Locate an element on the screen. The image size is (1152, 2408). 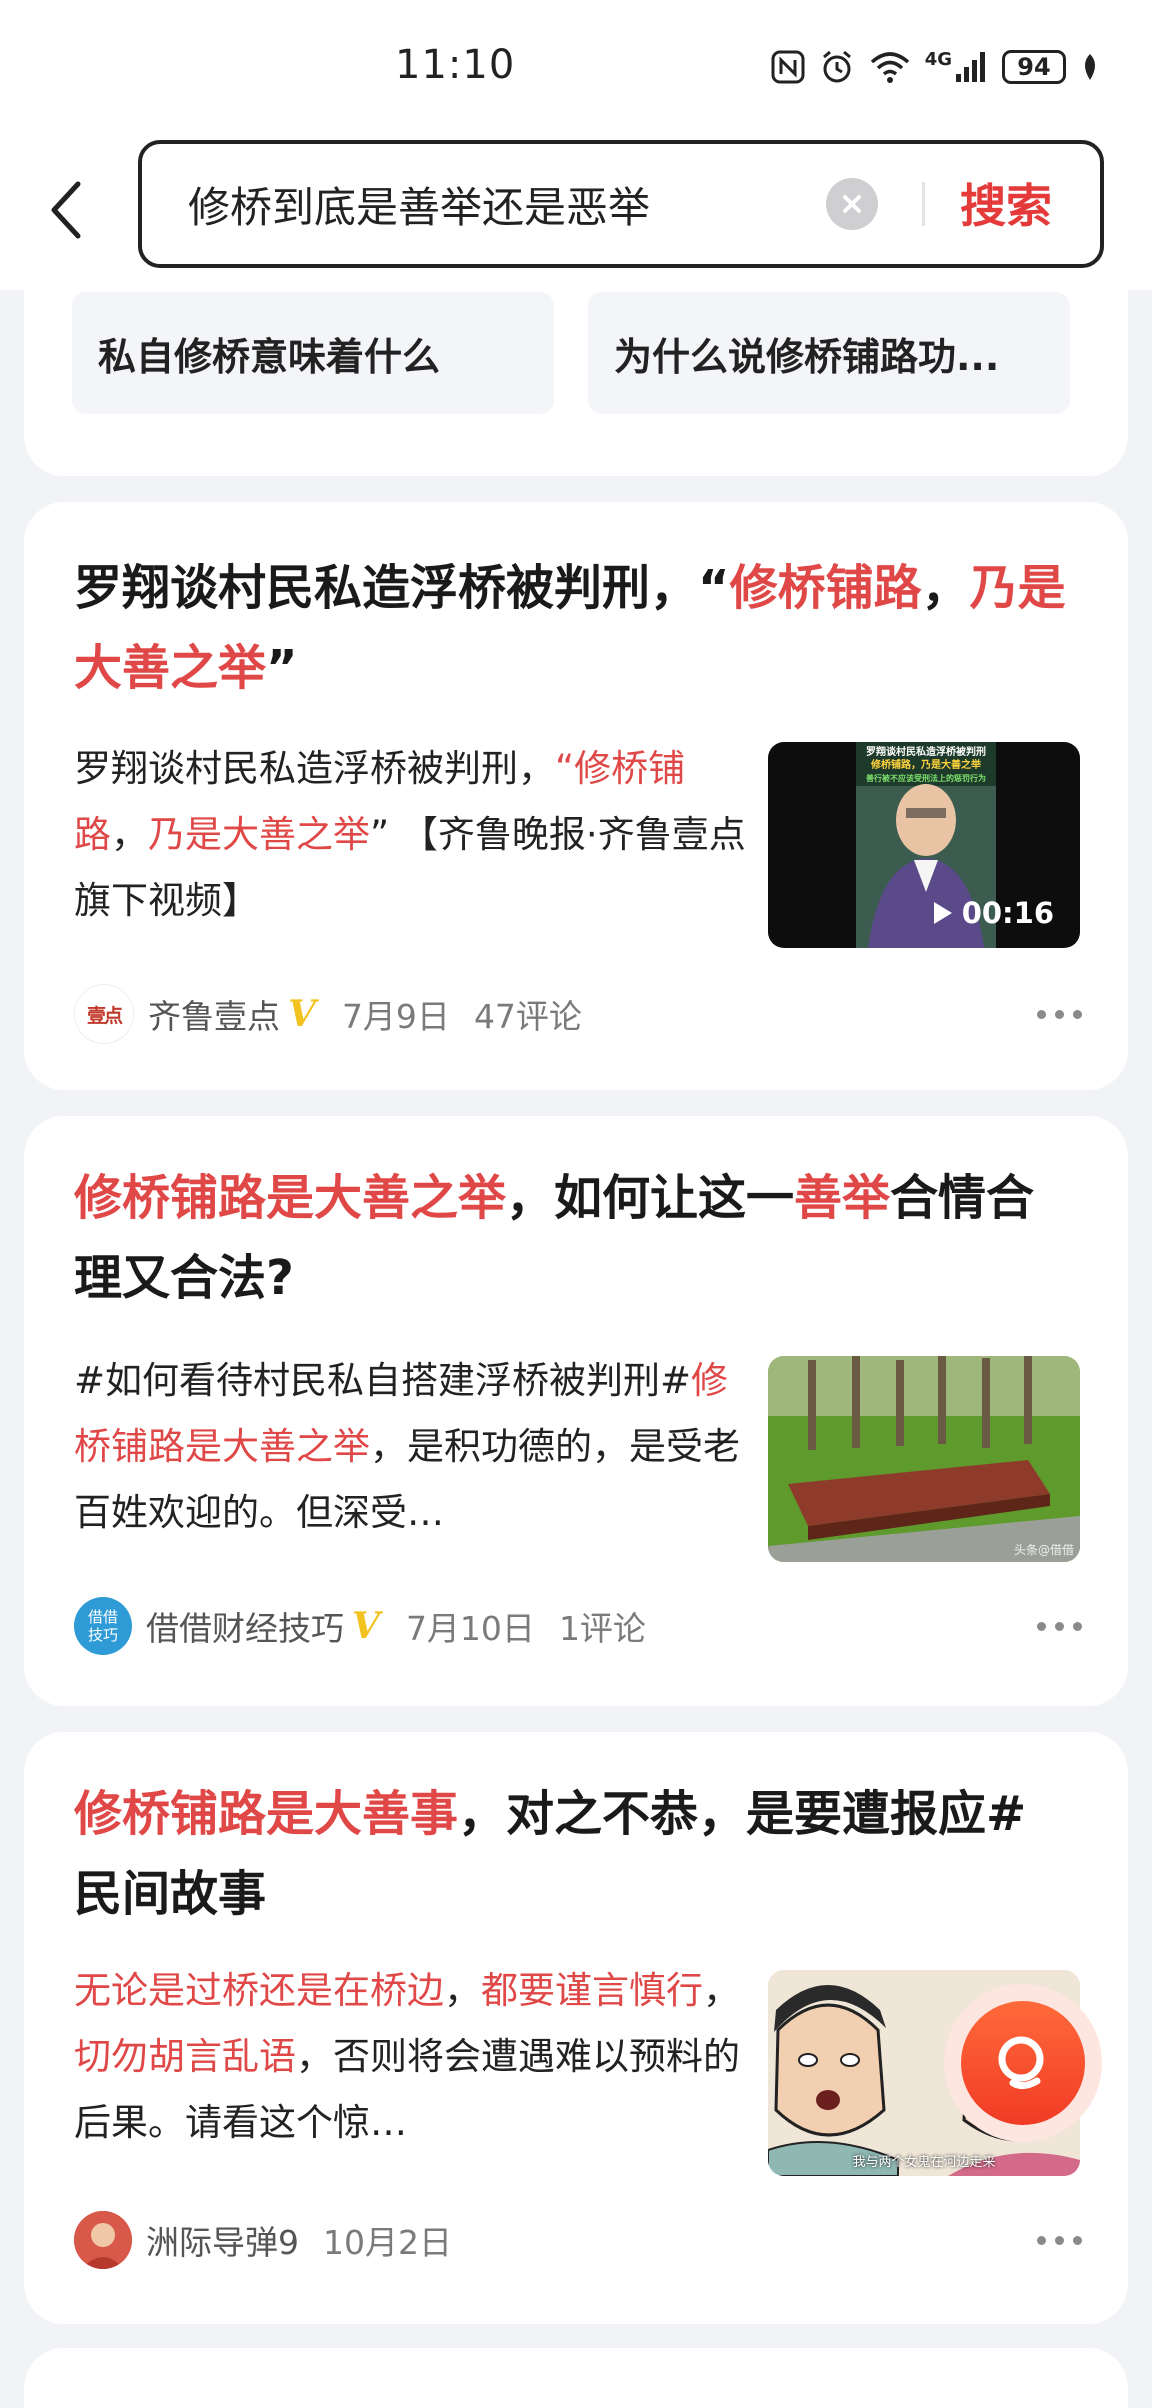
clear-icon is located at coordinates (852, 204).